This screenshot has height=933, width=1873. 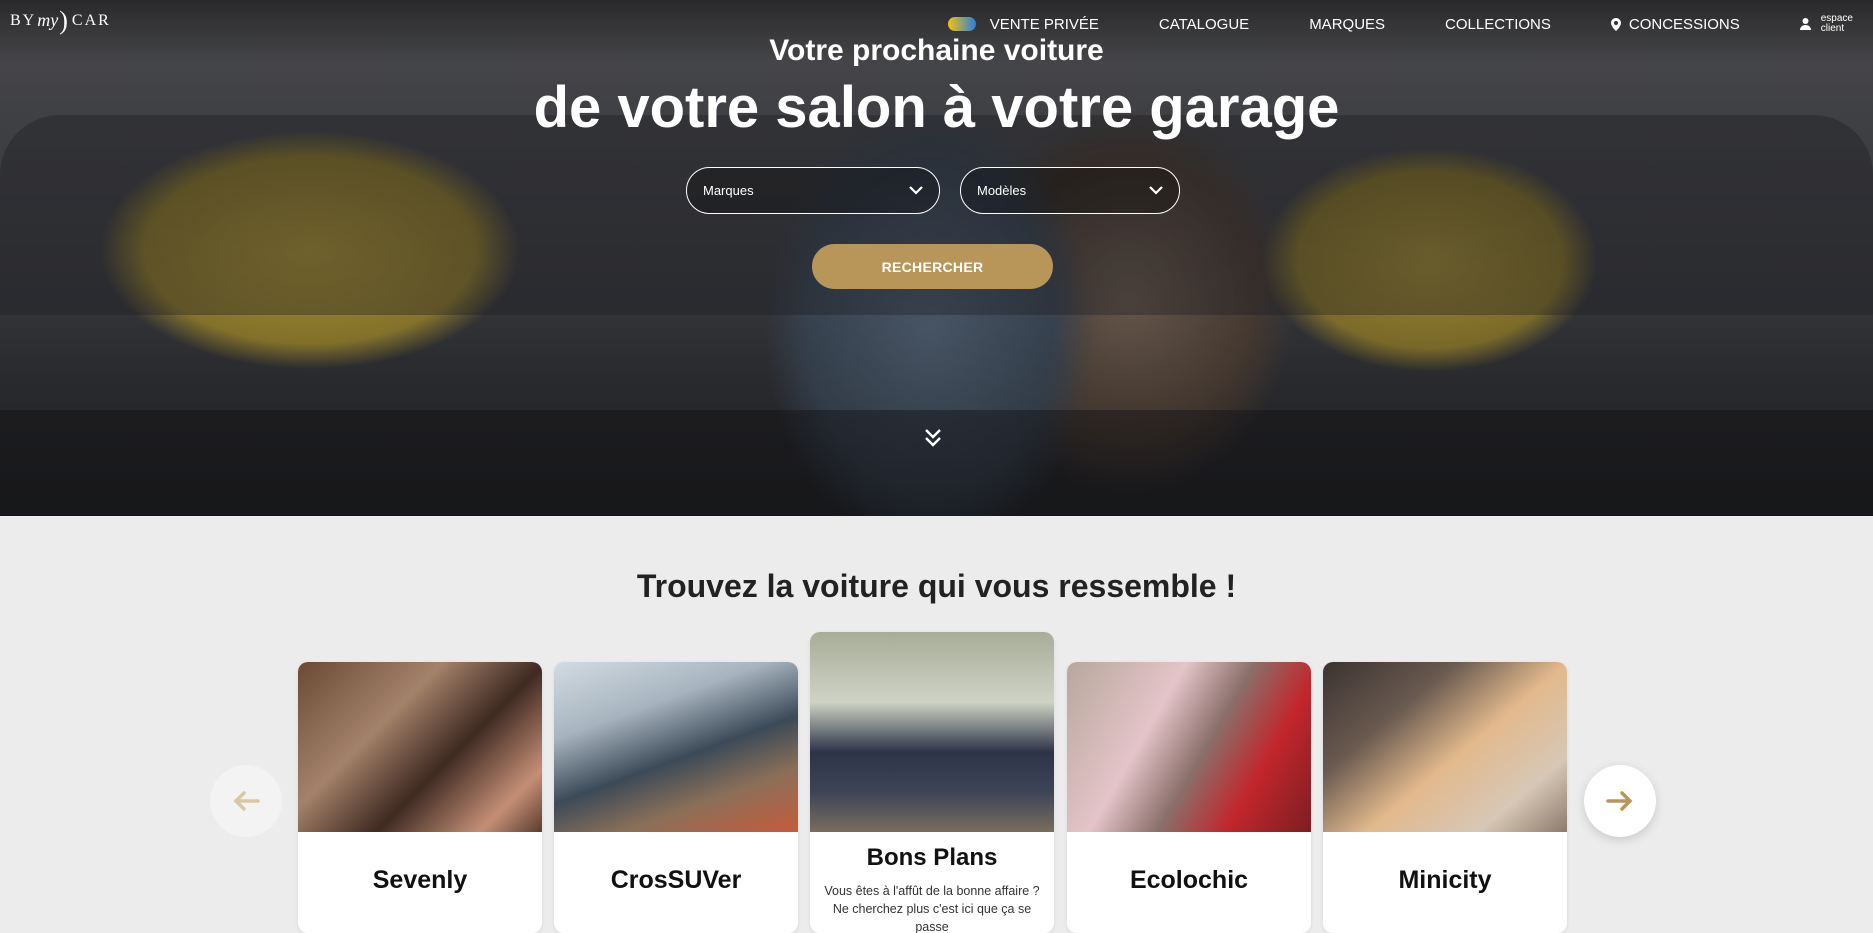 I want to click on carousel-prev-button, so click(x=246, y=801).